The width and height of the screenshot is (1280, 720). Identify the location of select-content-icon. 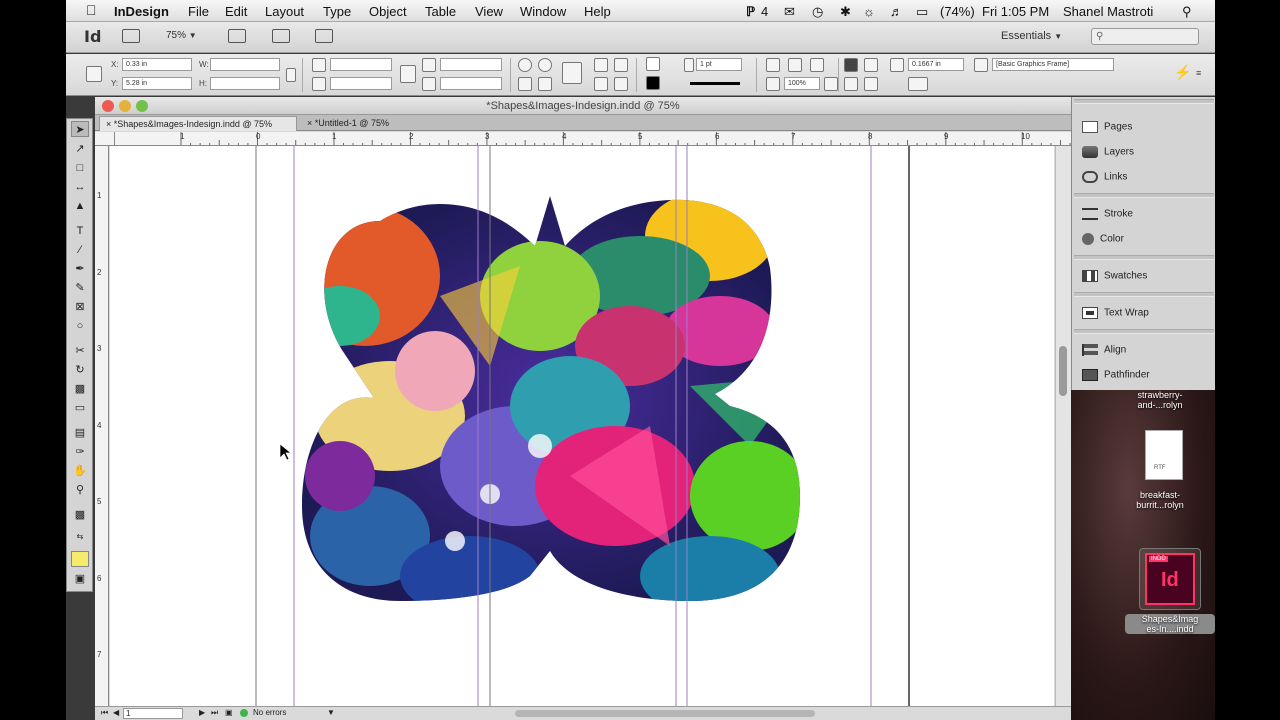
(621, 65).